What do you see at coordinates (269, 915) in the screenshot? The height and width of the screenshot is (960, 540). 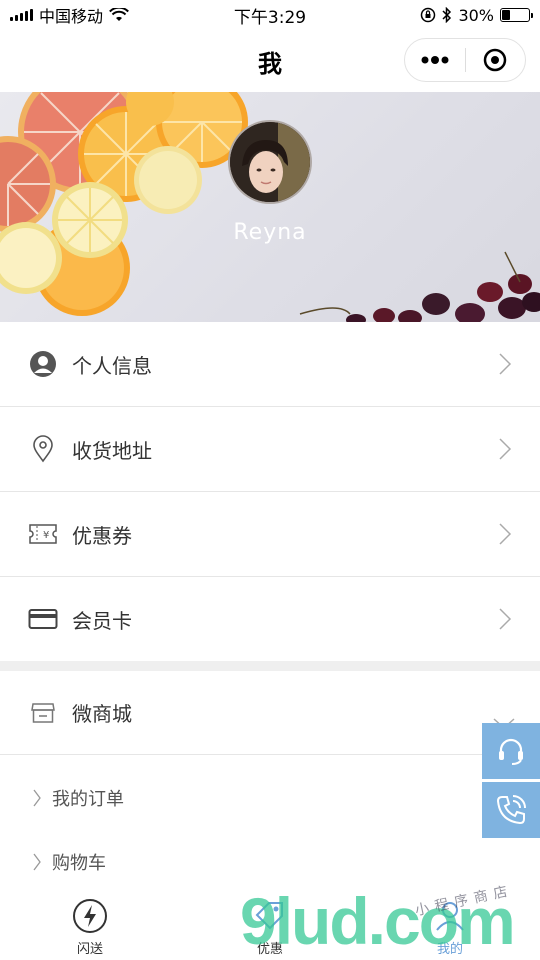 I see `tag-icon` at bounding box center [269, 915].